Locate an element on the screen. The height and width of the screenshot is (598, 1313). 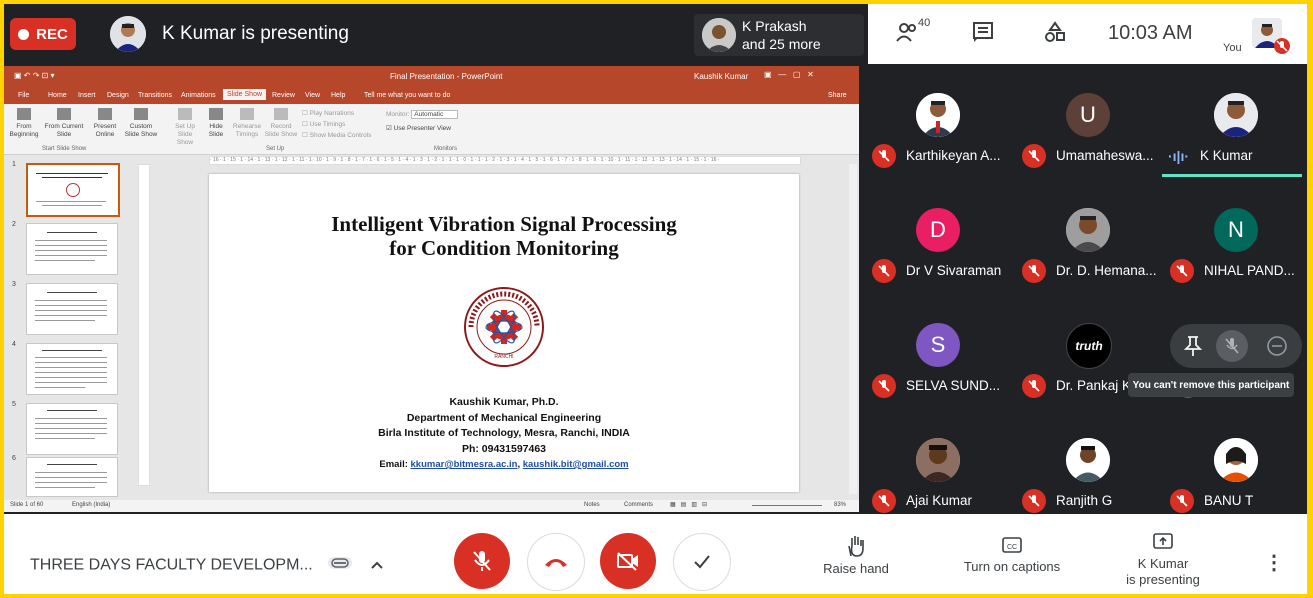
pin-button is located at coordinates (1193, 348).